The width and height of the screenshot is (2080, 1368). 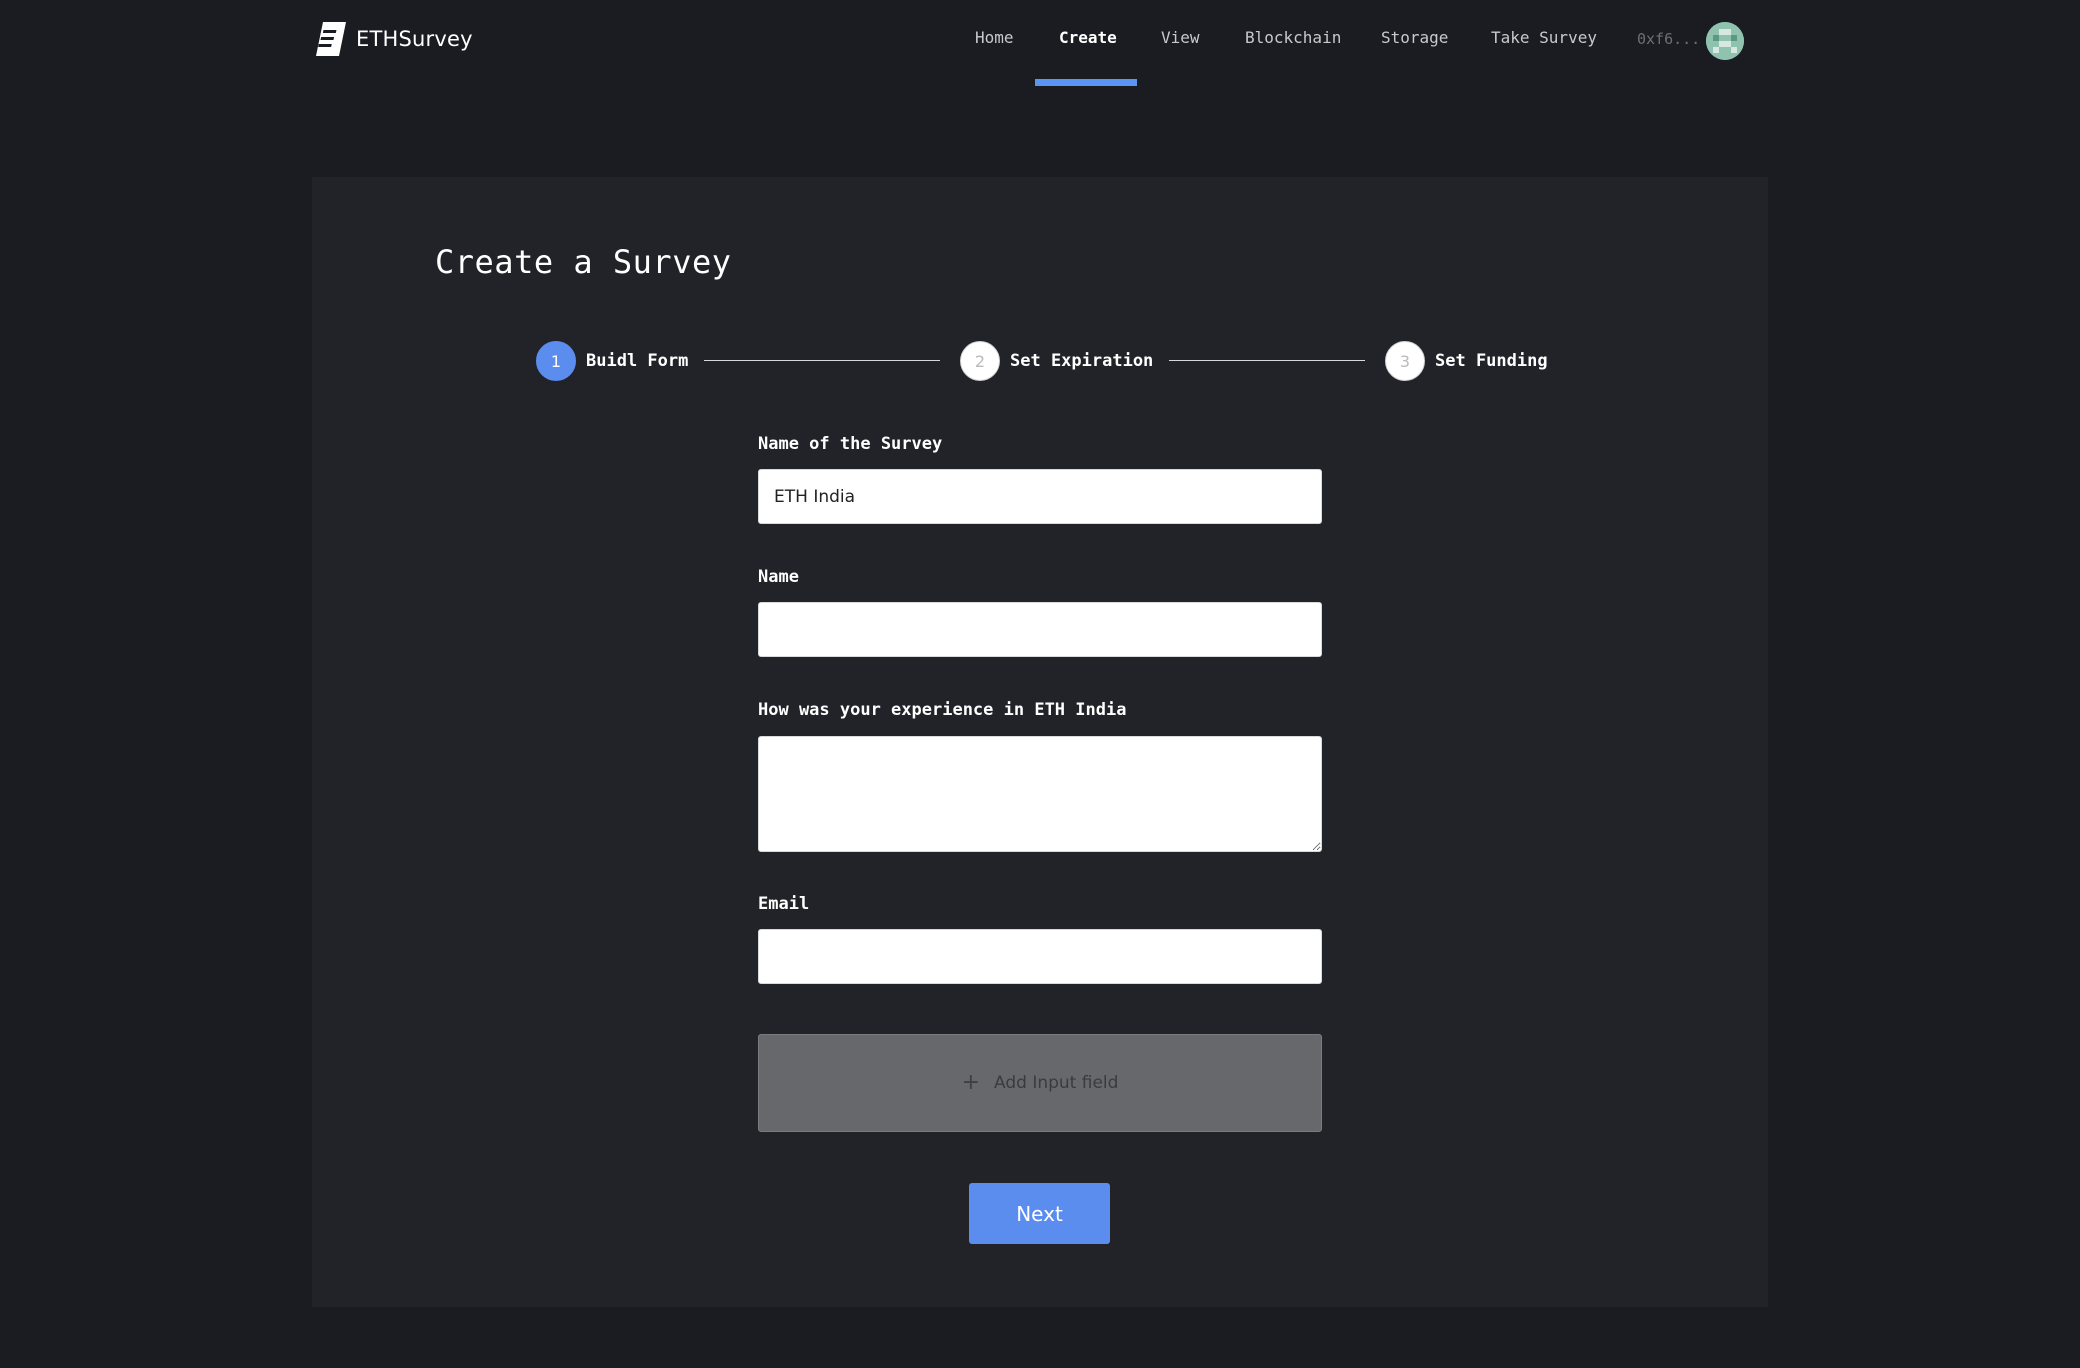 I want to click on step-set-funding: 3 Set Funding, so click(x=1466, y=361).